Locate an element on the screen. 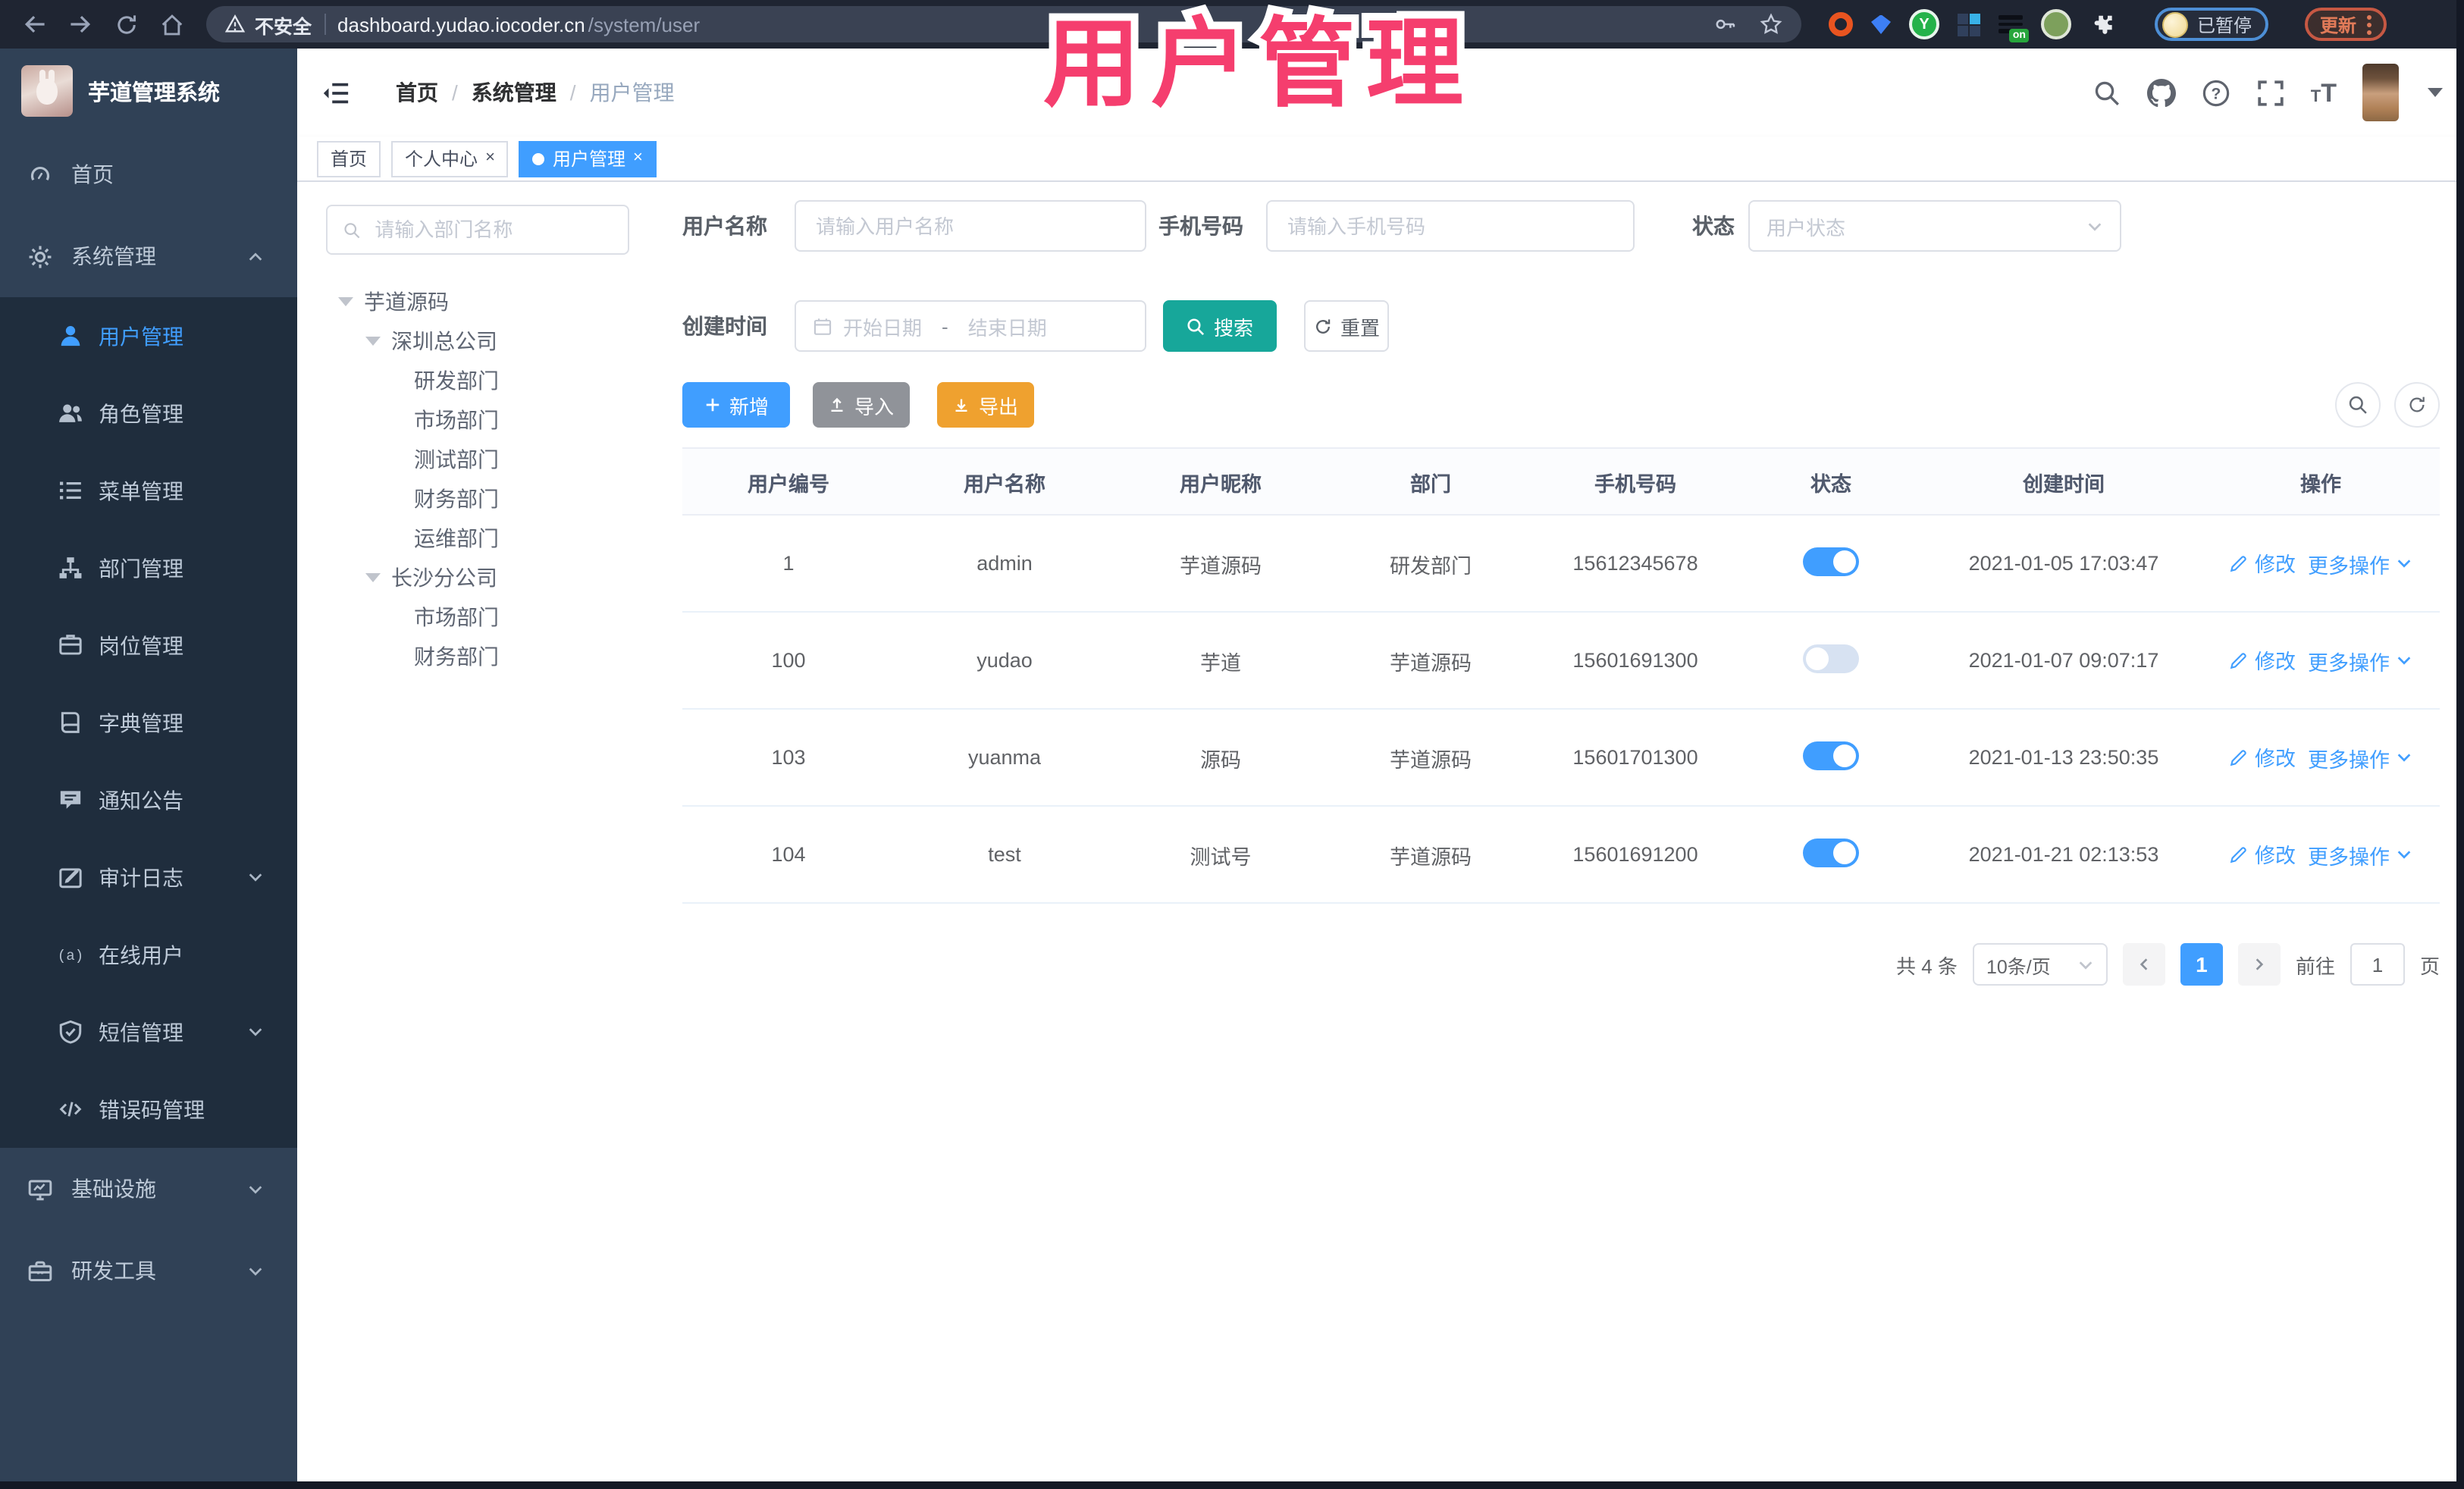 This screenshot has height=1489, width=2464. extension-y-icon: Y is located at coordinates (1924, 24).